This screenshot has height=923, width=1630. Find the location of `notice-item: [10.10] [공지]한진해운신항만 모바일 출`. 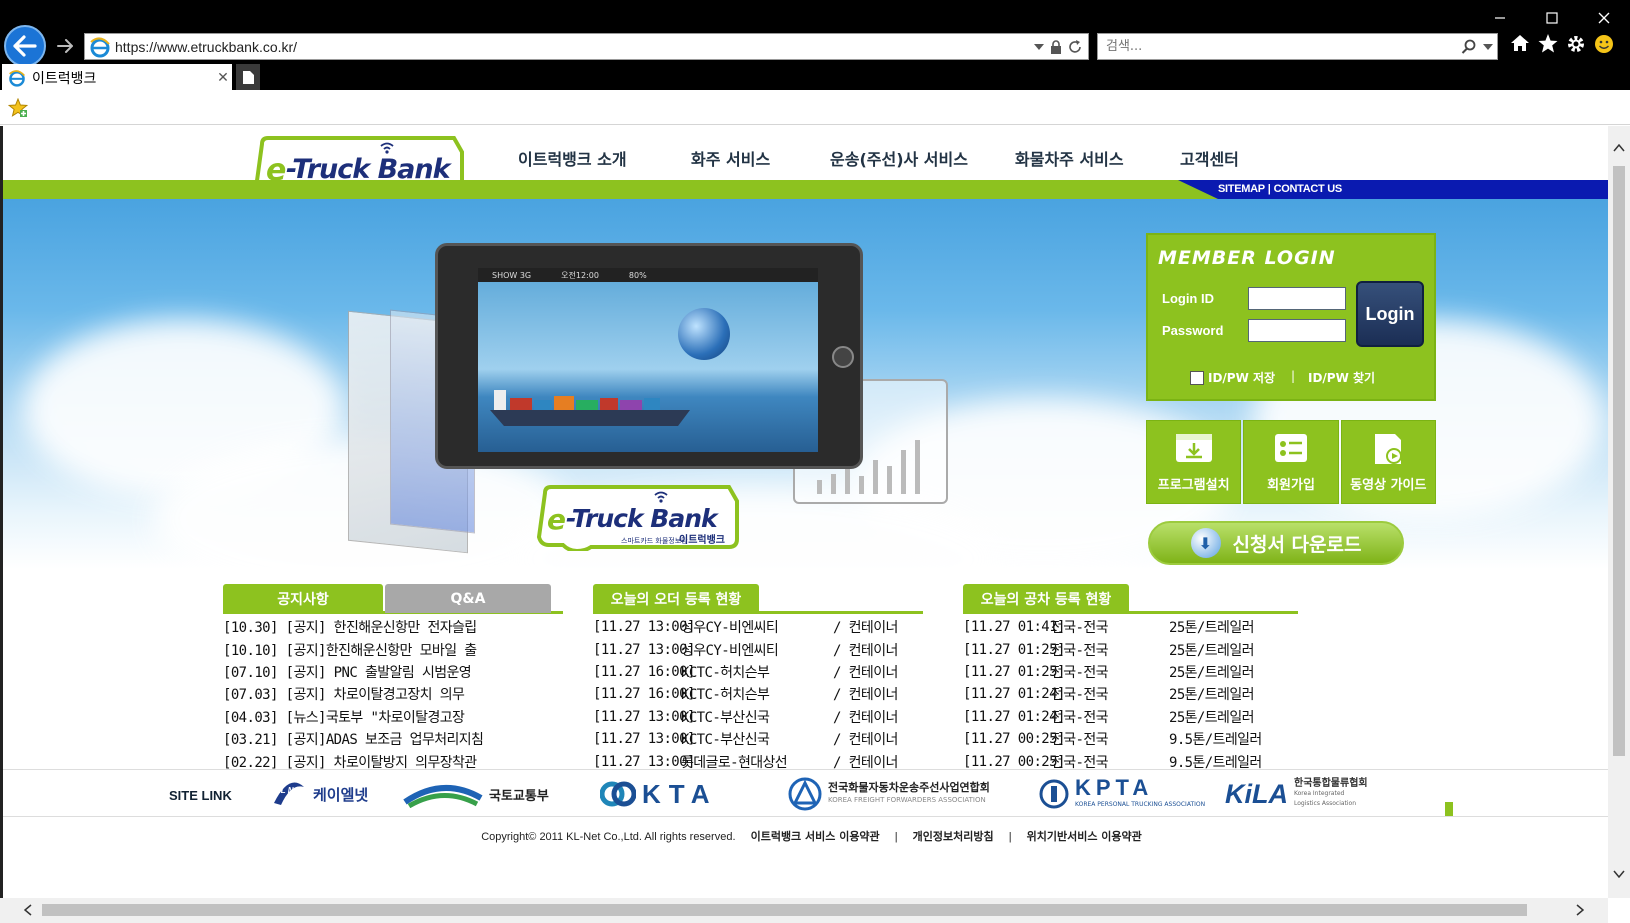

notice-item: [10.10] [공지]한진해운신항만 모바일 출 is located at coordinates (393, 649).